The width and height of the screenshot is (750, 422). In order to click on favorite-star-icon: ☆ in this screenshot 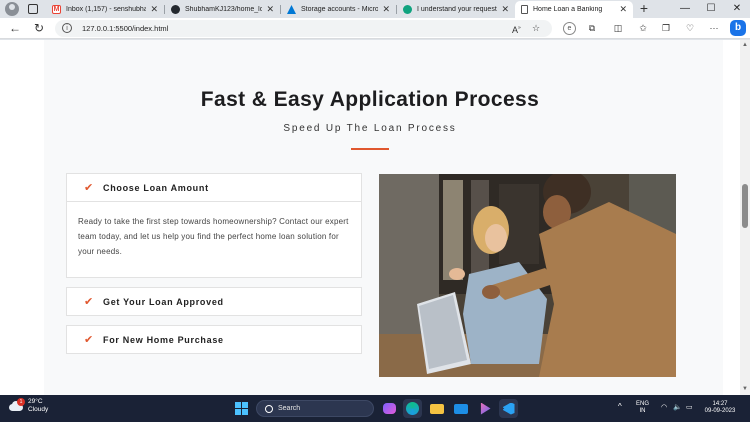, I will do `click(536, 28)`.